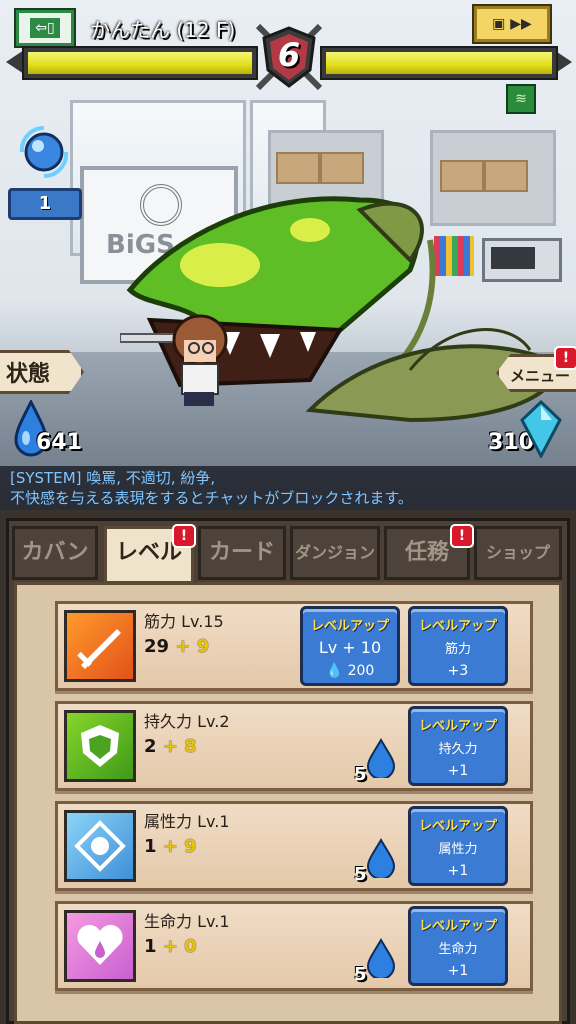 This screenshot has width=576, height=1024. Describe the element at coordinates (458, 849) in the screenshot. I see `button-stat: 属性力` at that location.